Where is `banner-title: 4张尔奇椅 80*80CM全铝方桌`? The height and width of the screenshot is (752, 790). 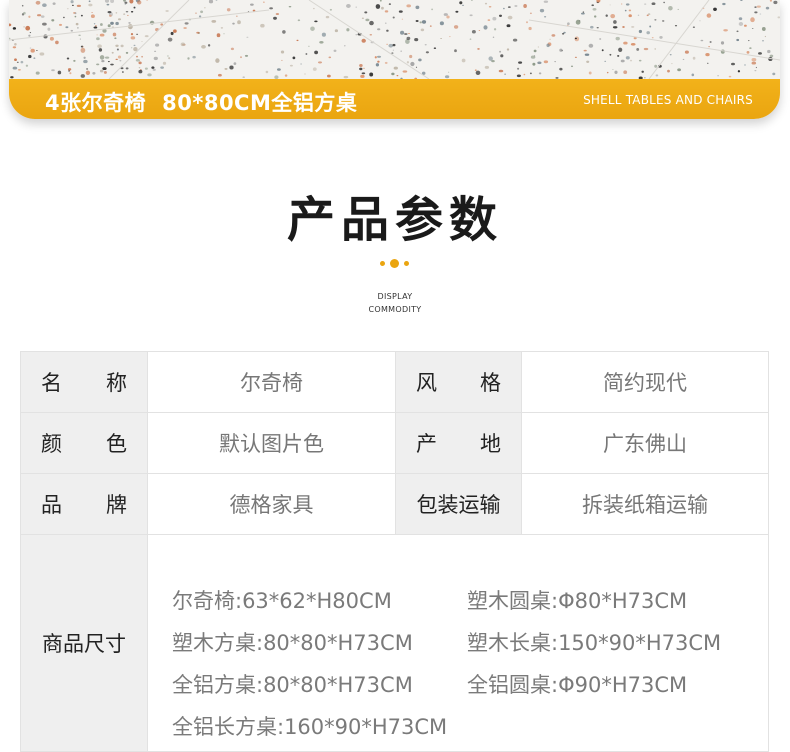
banner-title: 4张尔奇椅 80*80CM全铝方桌 is located at coordinates (201, 102).